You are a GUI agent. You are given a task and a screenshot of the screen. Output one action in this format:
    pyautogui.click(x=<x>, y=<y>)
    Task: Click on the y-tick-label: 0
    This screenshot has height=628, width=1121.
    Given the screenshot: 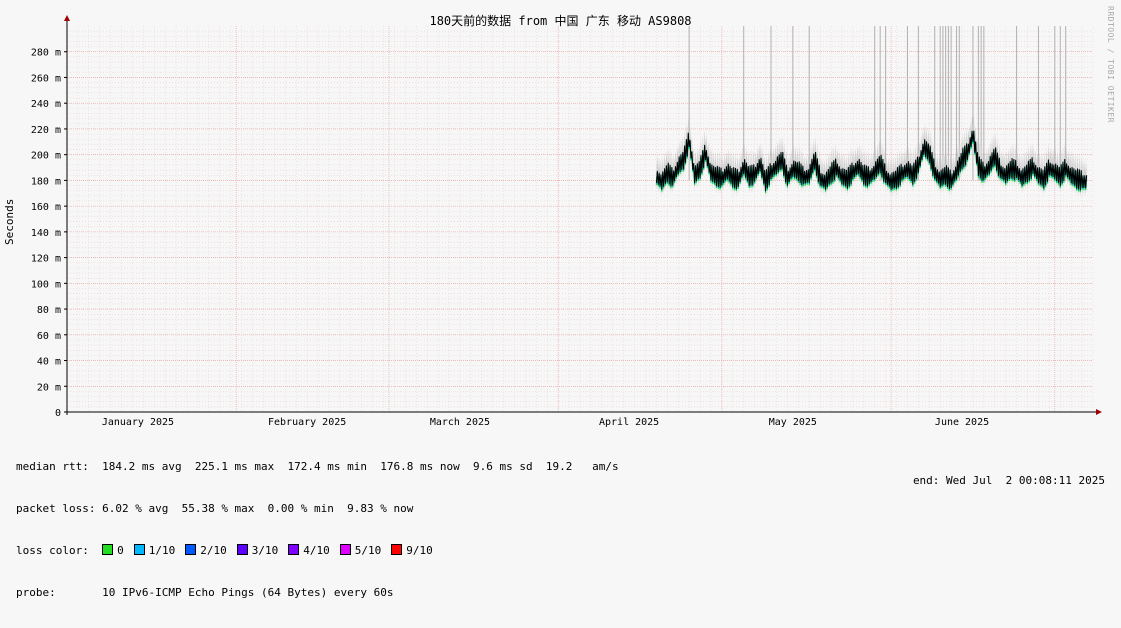 What is the action you would take?
    pyautogui.click(x=58, y=413)
    